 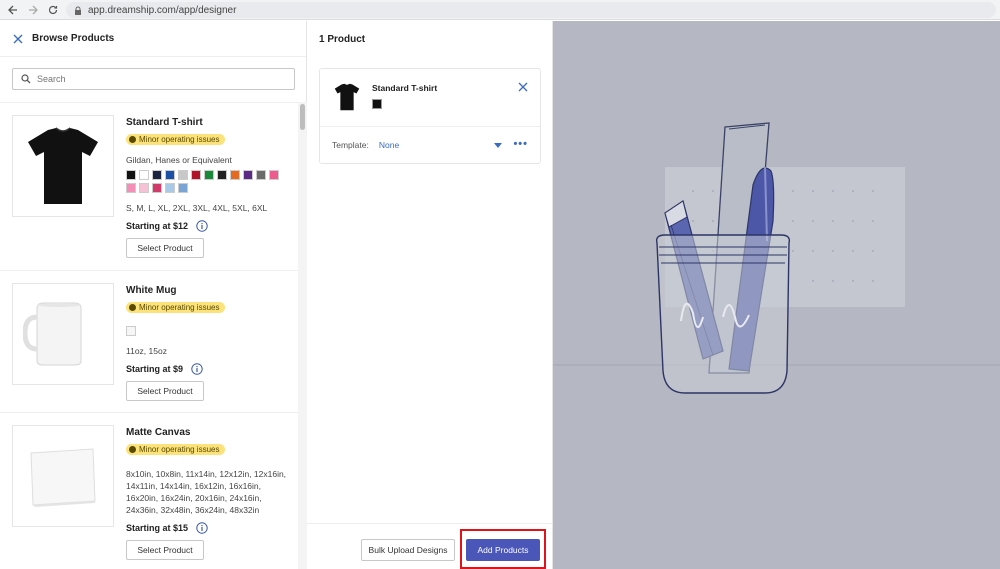 I want to click on highlight-box, so click(x=503, y=549).